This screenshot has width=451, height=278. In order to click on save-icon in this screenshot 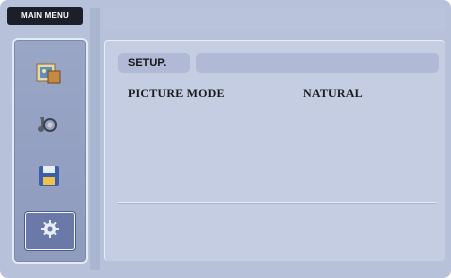, I will do `click(49, 178)`.